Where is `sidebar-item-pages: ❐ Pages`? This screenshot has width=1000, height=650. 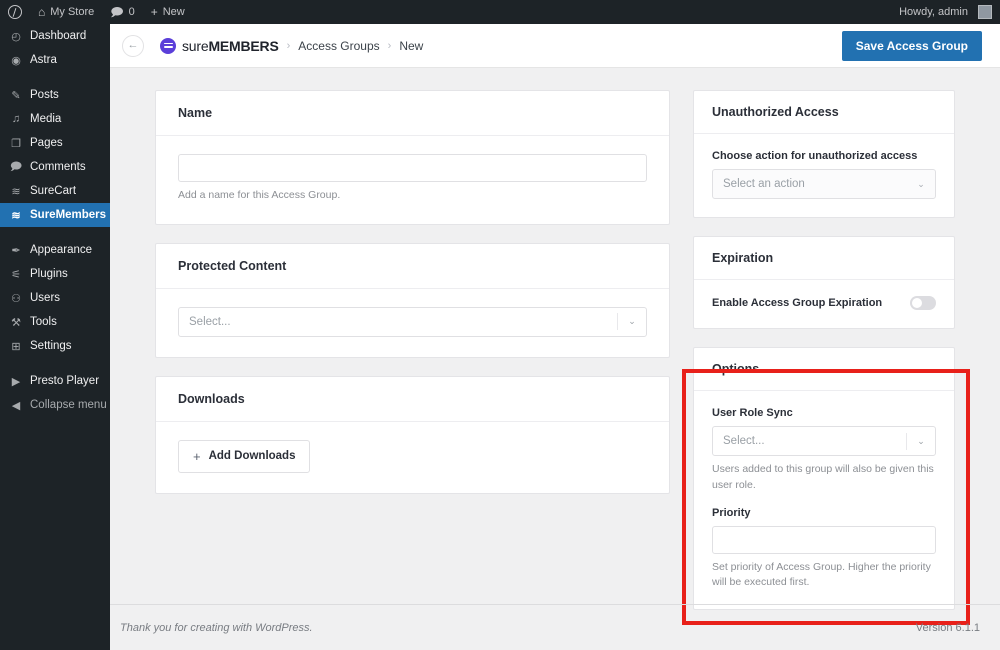 sidebar-item-pages: ❐ Pages is located at coordinates (55, 143).